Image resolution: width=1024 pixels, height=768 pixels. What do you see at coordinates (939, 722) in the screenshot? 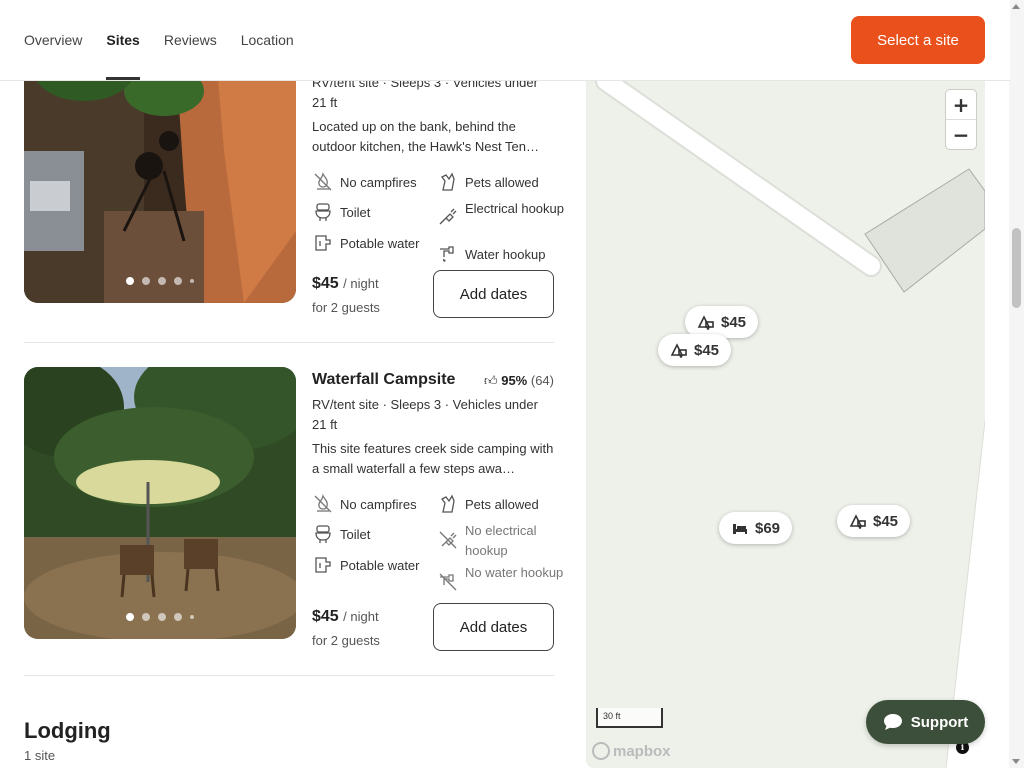
I see `support-label: Support` at bounding box center [939, 722].